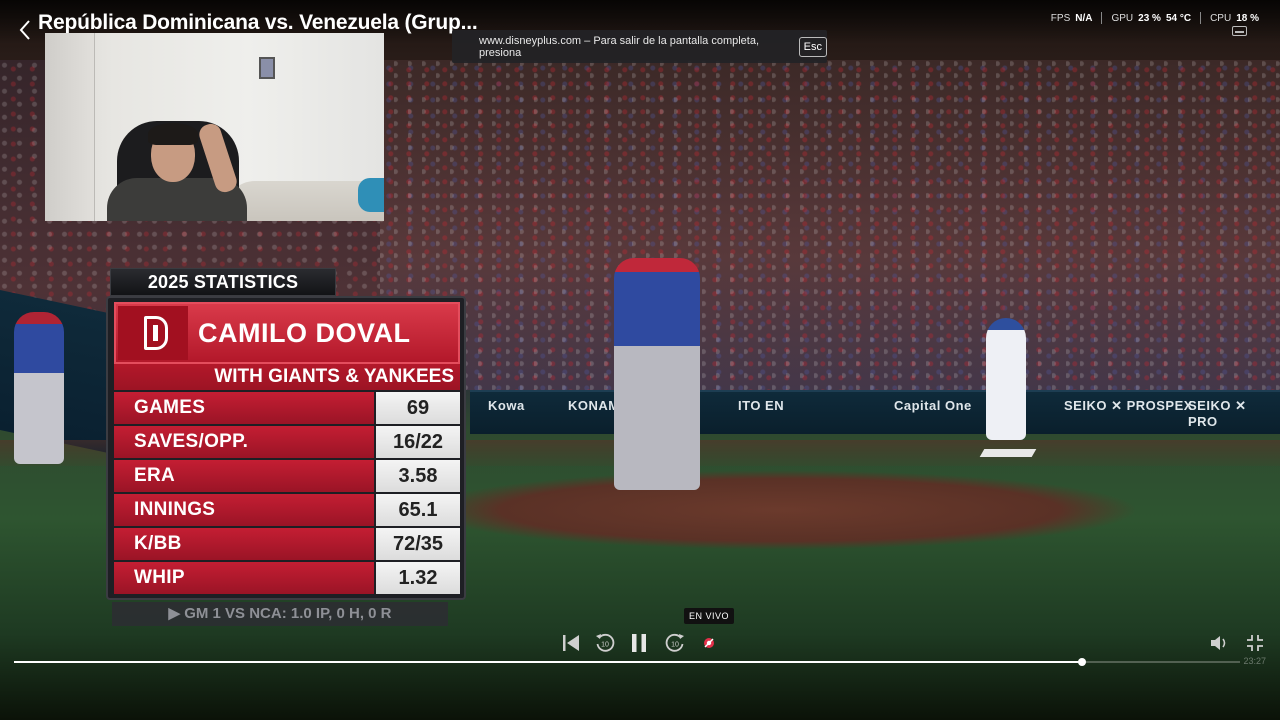 Image resolution: width=1280 pixels, height=720 pixels. I want to click on stat-label: SAVES/OPP., so click(244, 442).